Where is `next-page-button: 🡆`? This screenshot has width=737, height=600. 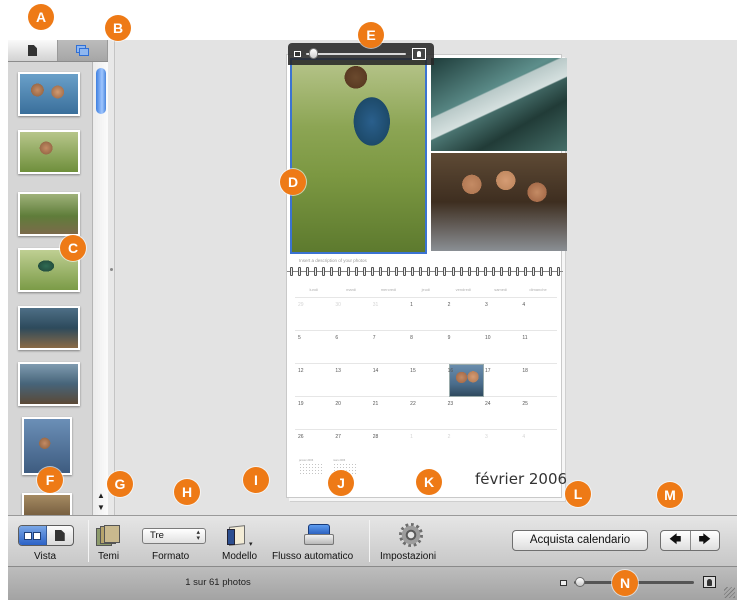
next-page-button: 🡆 is located at coordinates (705, 540).